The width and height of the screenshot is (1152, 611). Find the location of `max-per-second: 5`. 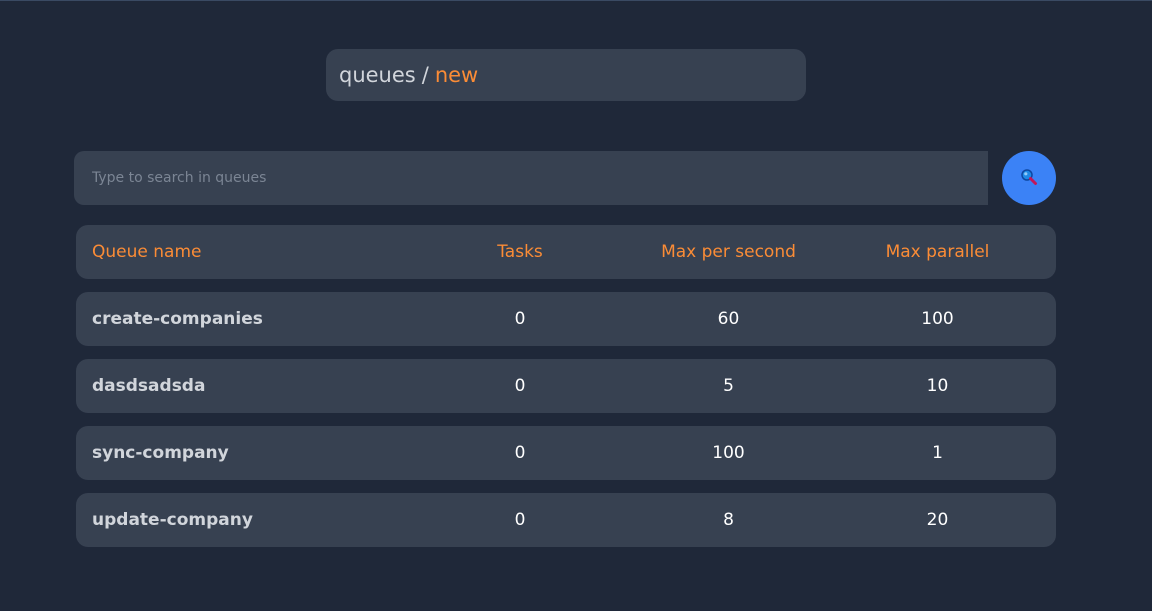

max-per-second: 5 is located at coordinates (728, 386).